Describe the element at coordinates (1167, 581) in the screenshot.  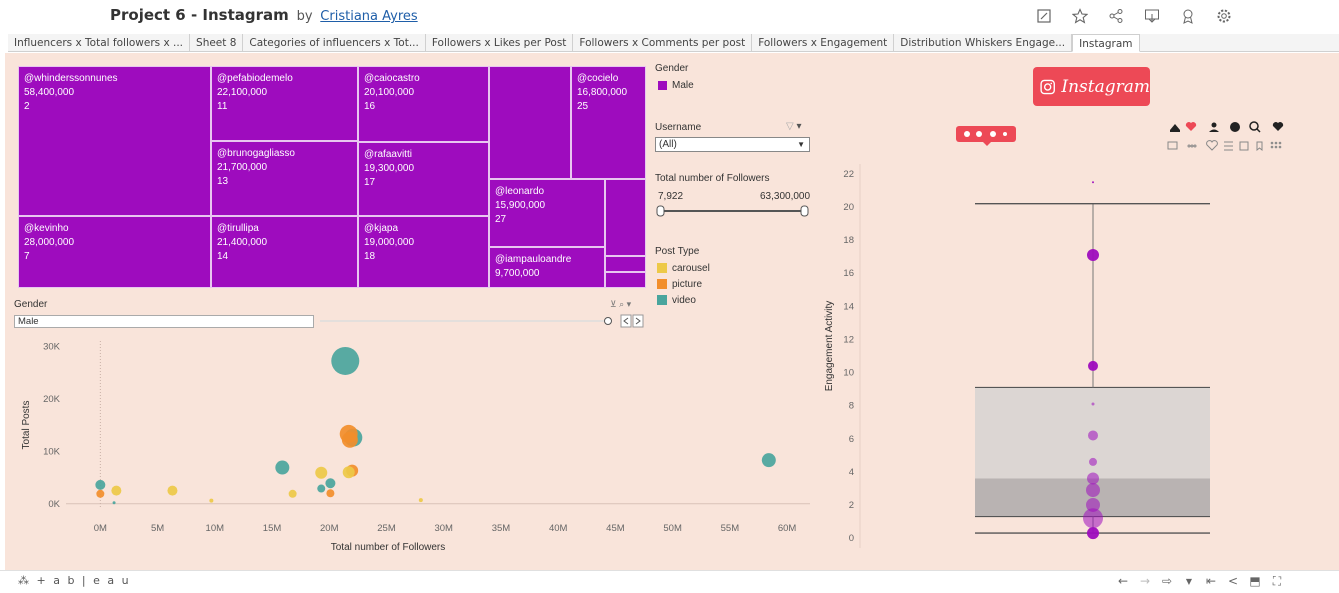
I see `revert-icon: ⇨` at that location.